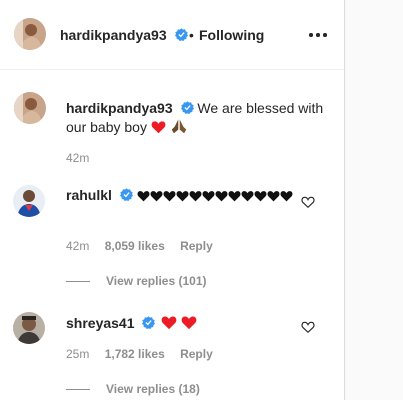 The image size is (403, 400). Describe the element at coordinates (135, 354) in the screenshot. I see `comment-likes: 1,782 likes` at that location.